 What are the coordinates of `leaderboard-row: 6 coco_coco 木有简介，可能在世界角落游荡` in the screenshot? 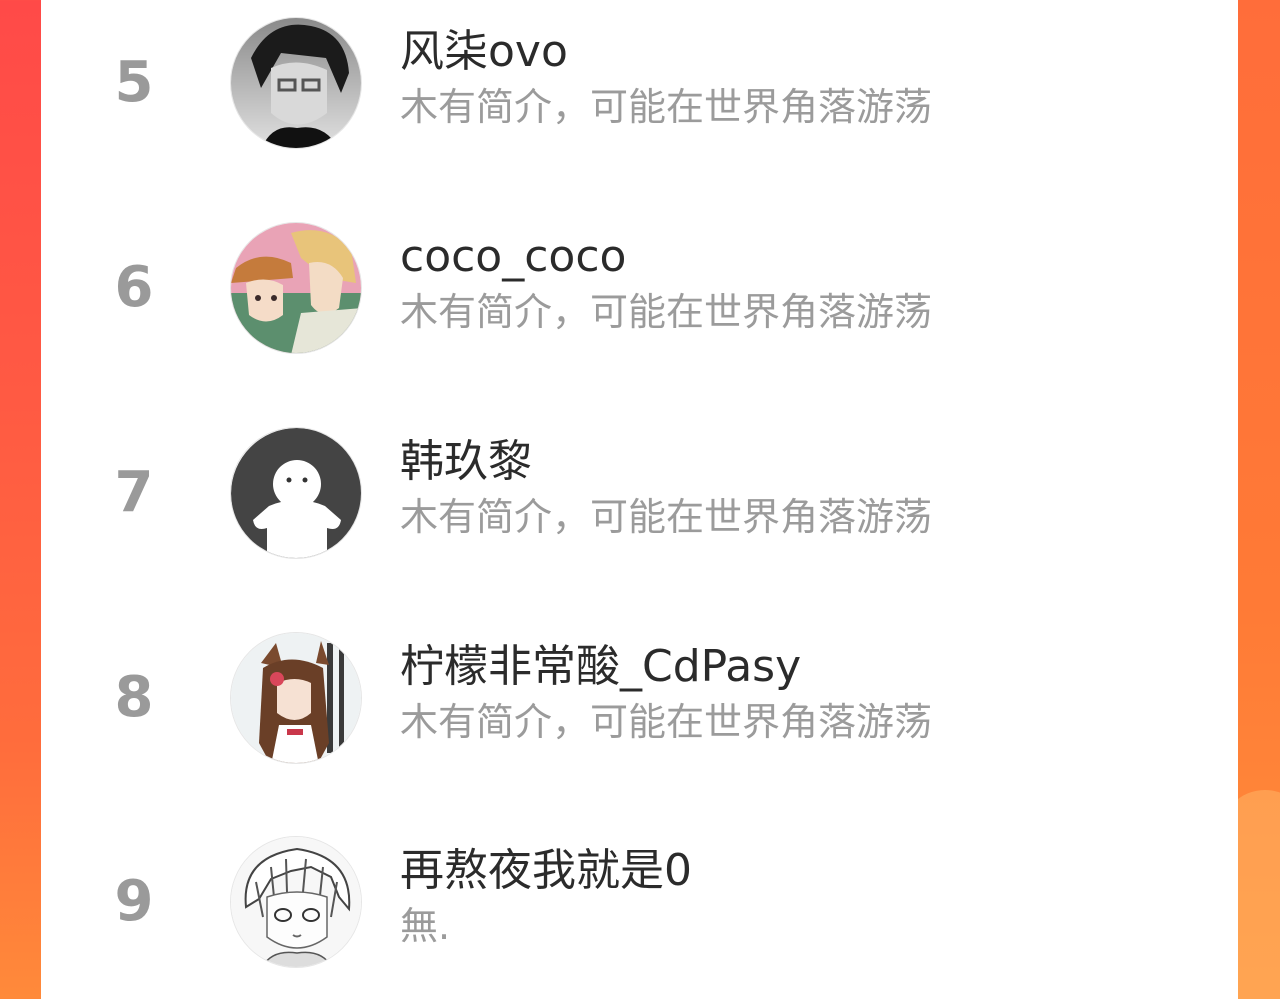 It's located at (639, 288).